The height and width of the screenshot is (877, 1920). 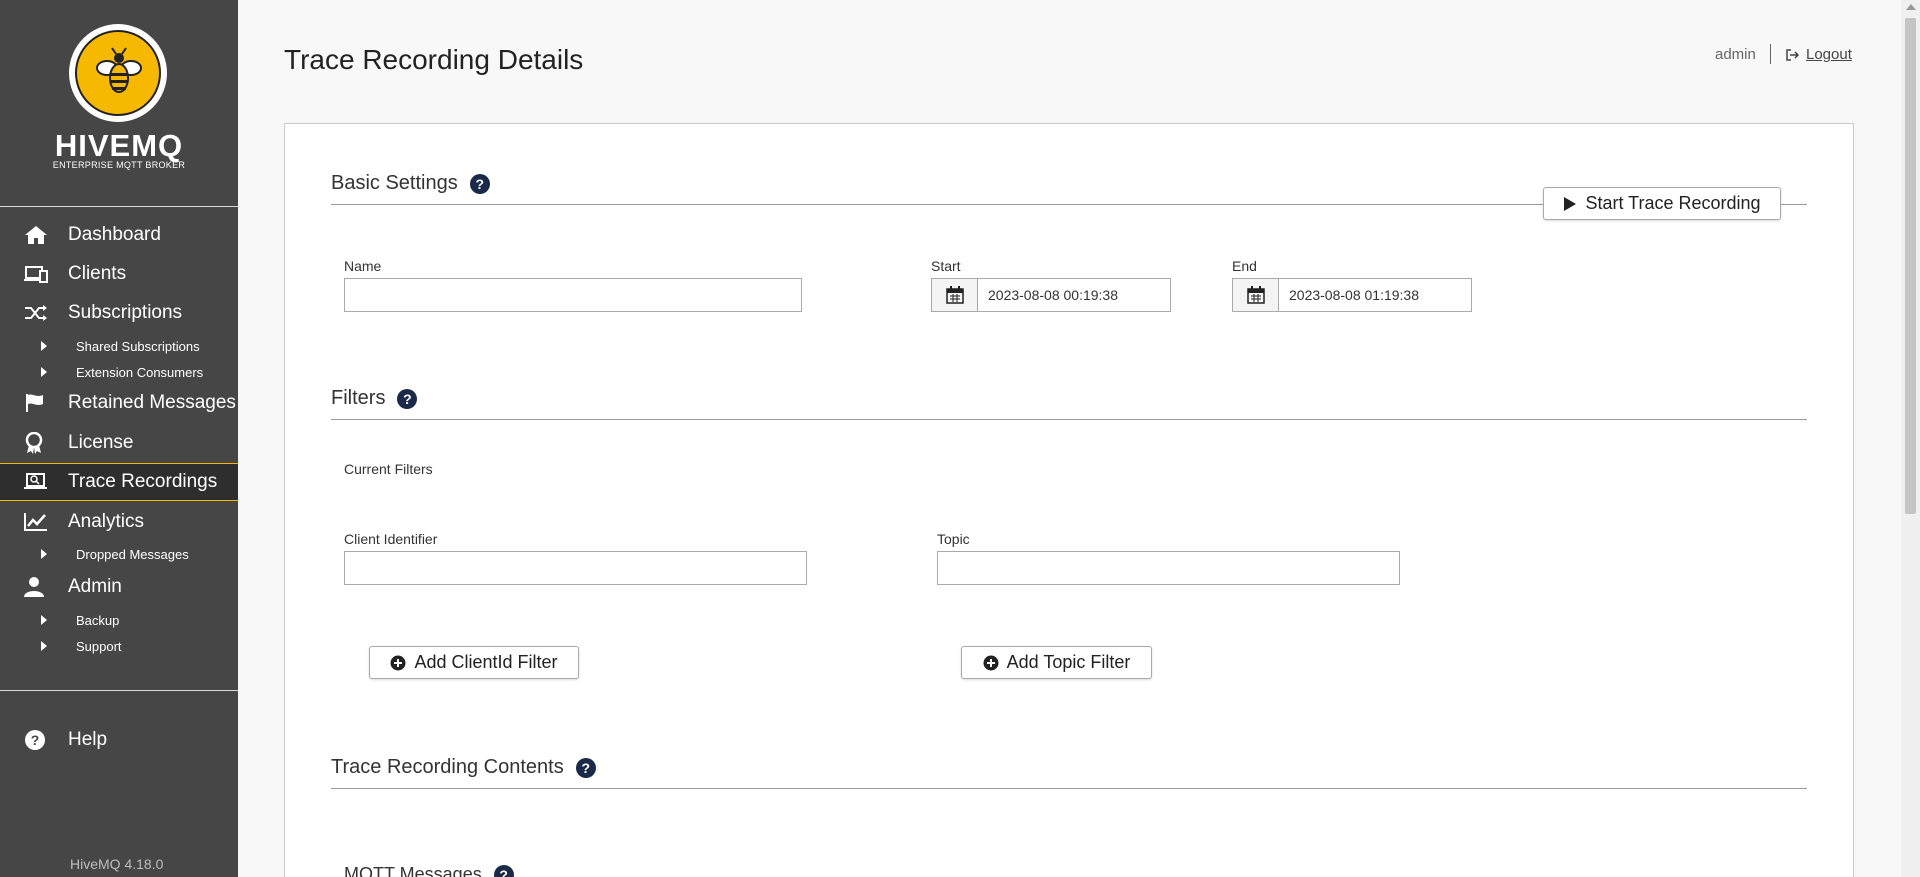 I want to click on sidebar-subitem-label: Backup, so click(x=98, y=620).